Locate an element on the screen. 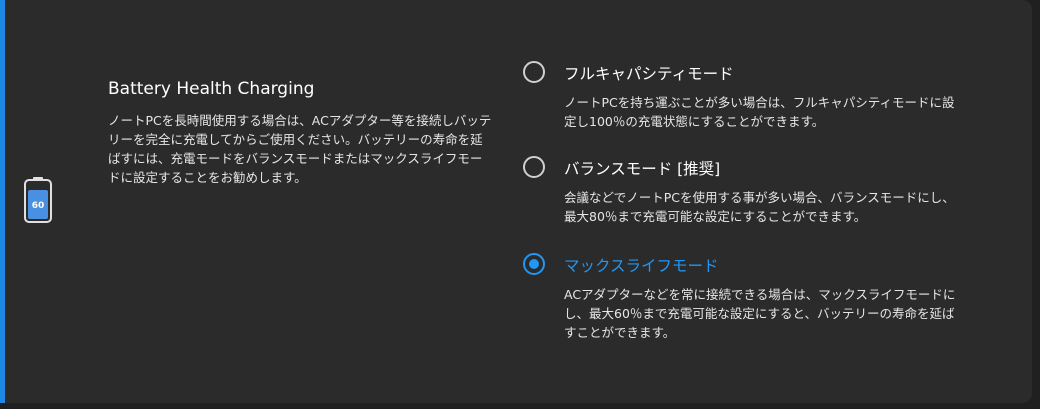 This screenshot has height=409, width=1040. option-label-full-capacity: フルキャパシティモード is located at coordinates (649, 73).